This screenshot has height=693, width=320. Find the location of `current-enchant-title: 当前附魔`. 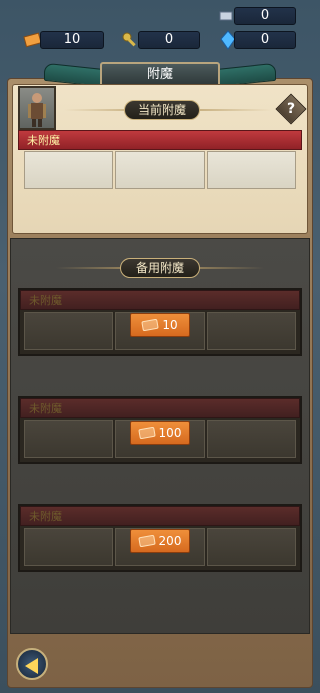

current-enchant-title: 当前附魔 is located at coordinates (162, 110).